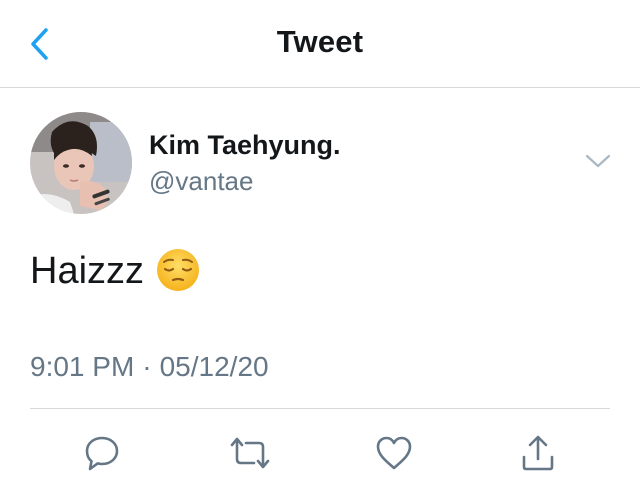 This screenshot has height=495, width=640. What do you see at coordinates (214, 366) in the screenshot?
I see `tweet-date: 05/12/20` at bounding box center [214, 366].